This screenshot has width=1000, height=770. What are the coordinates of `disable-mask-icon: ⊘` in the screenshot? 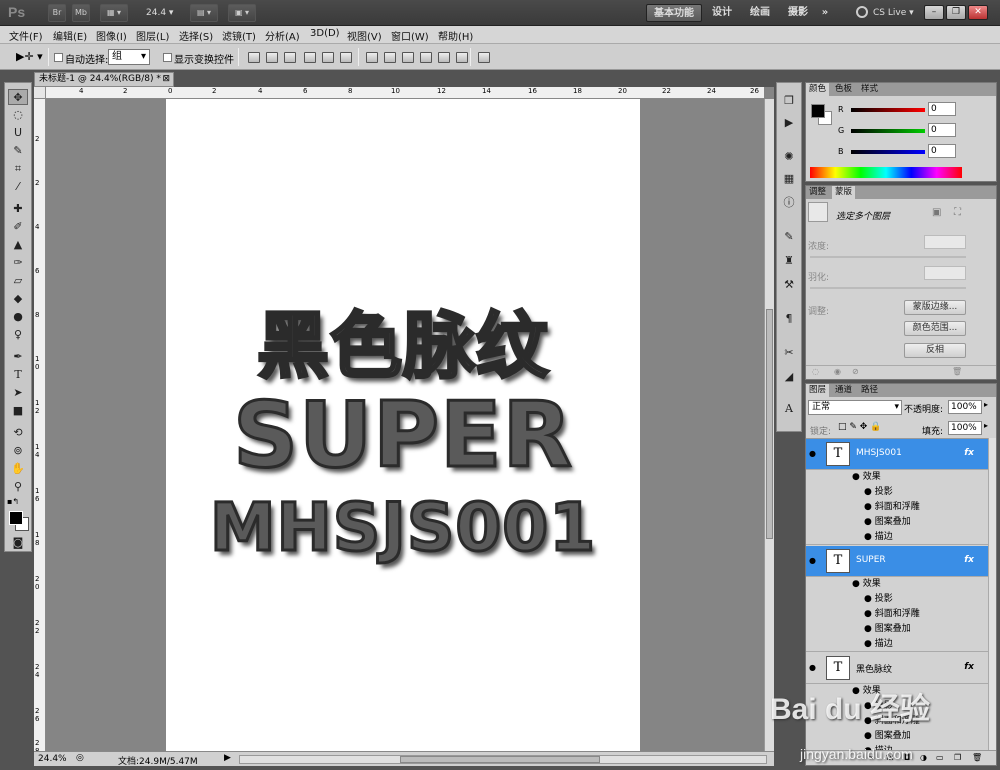 It's located at (855, 371).